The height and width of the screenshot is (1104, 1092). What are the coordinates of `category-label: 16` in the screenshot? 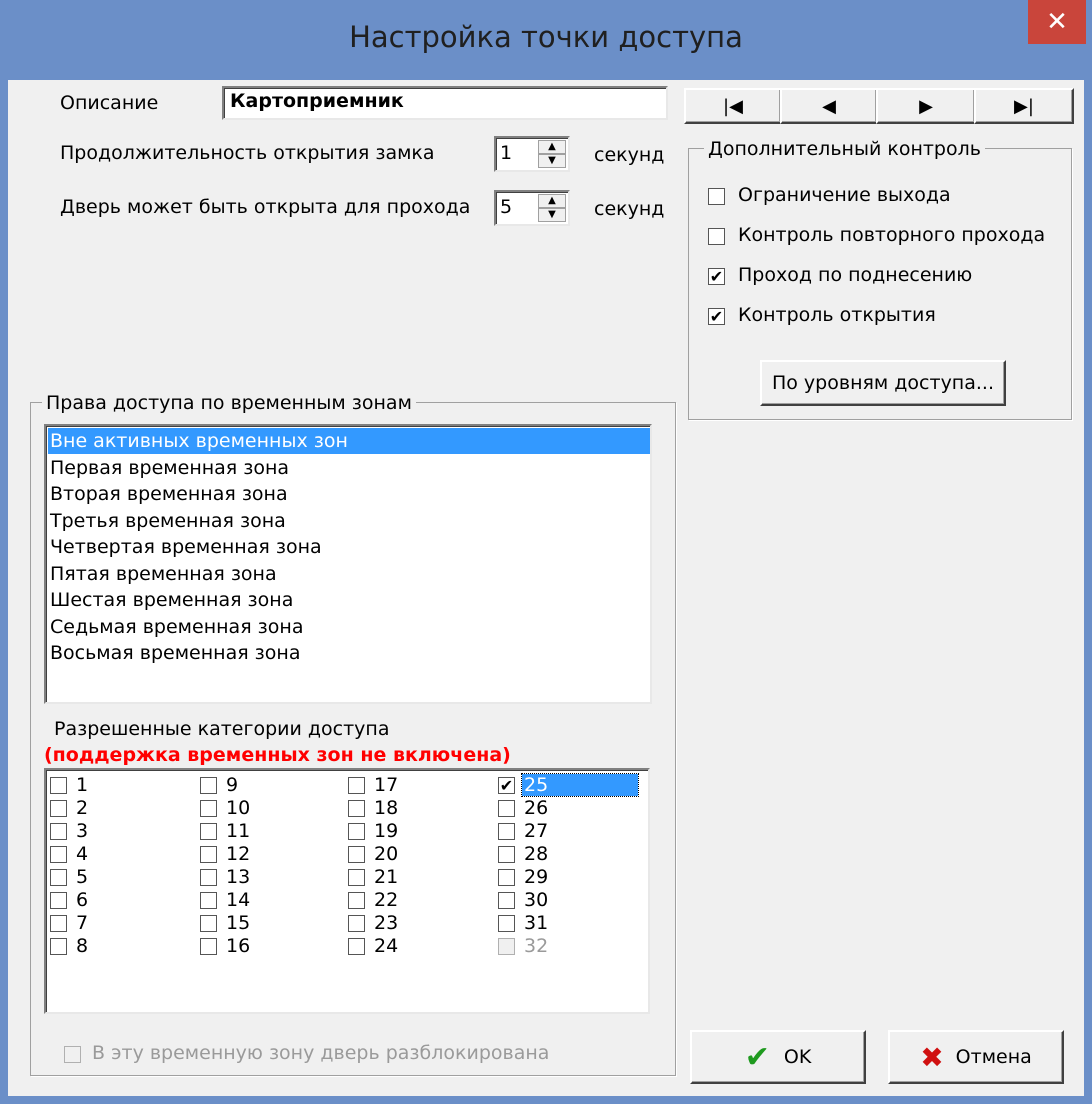 It's located at (238, 946).